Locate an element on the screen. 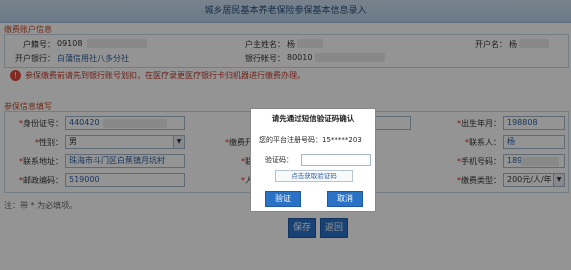 Image resolution: width=571 pixels, height=270 pixels. code-label: 验证码： is located at coordinates (279, 160).